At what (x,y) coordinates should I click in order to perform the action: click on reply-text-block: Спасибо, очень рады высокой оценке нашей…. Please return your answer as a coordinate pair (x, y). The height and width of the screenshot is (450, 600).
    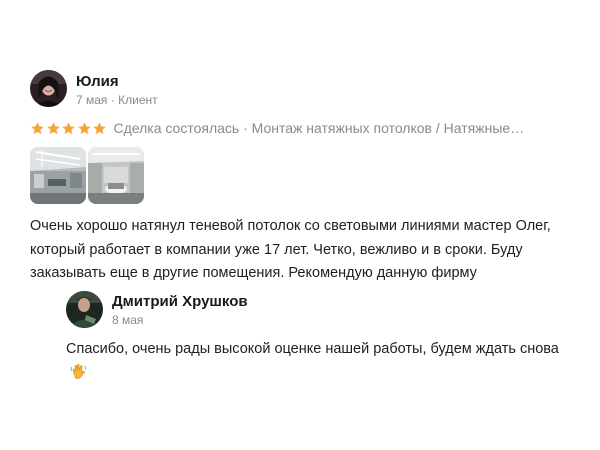
    Looking at the image, I should click on (316, 363).